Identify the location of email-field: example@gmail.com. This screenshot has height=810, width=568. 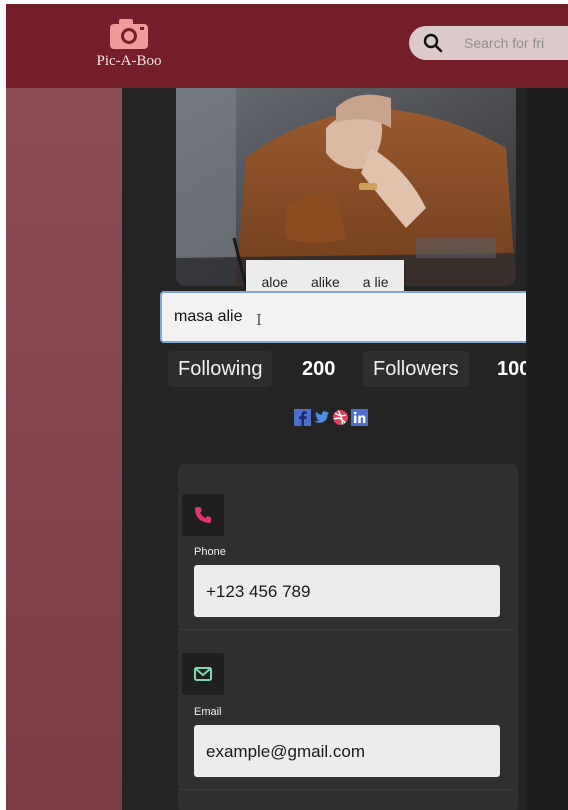
(347, 751).